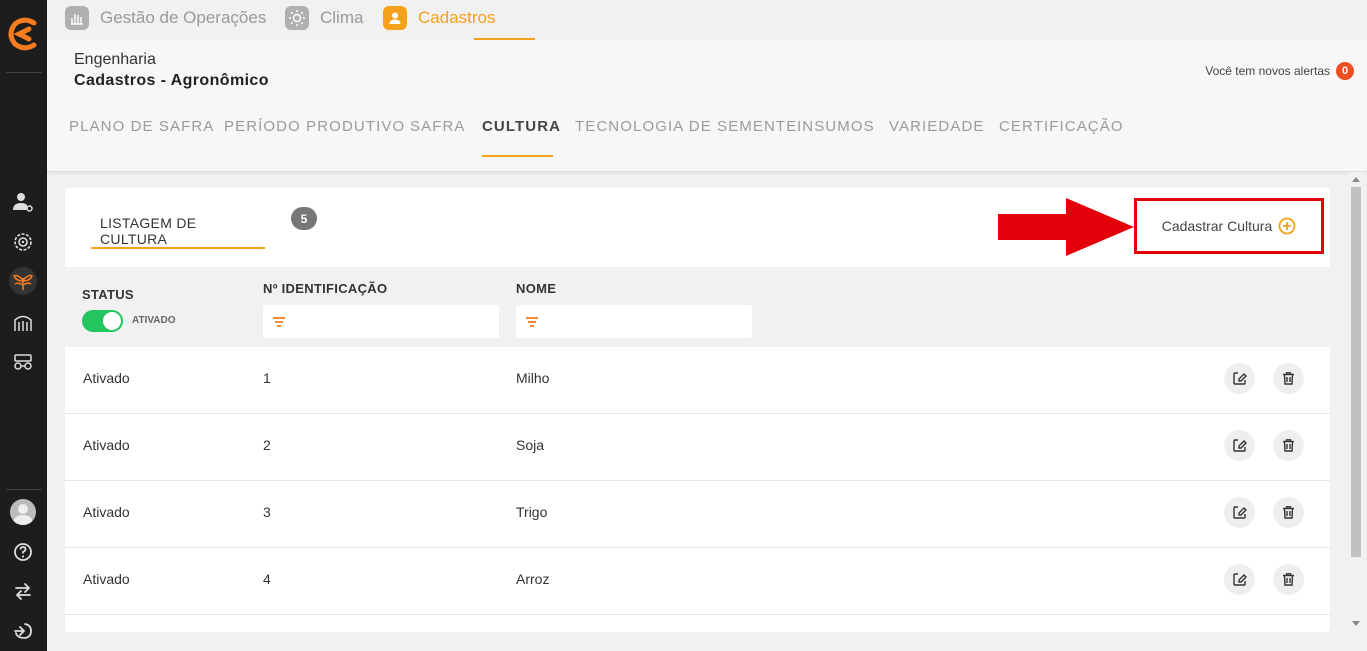 This screenshot has height=651, width=1367. I want to click on user-icon, so click(395, 18).